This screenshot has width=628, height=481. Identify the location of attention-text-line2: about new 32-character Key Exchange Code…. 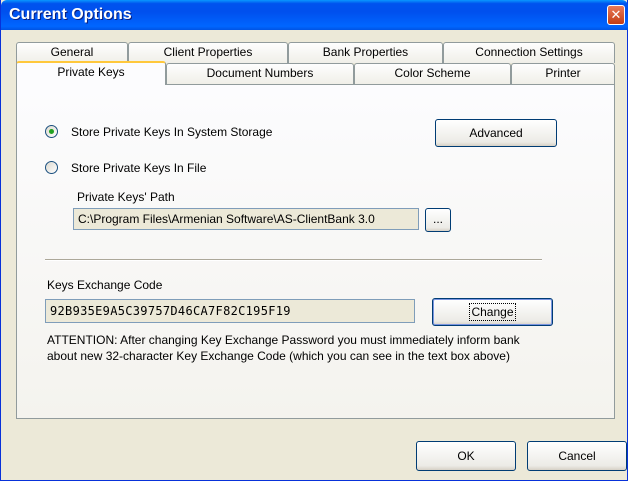
(278, 356).